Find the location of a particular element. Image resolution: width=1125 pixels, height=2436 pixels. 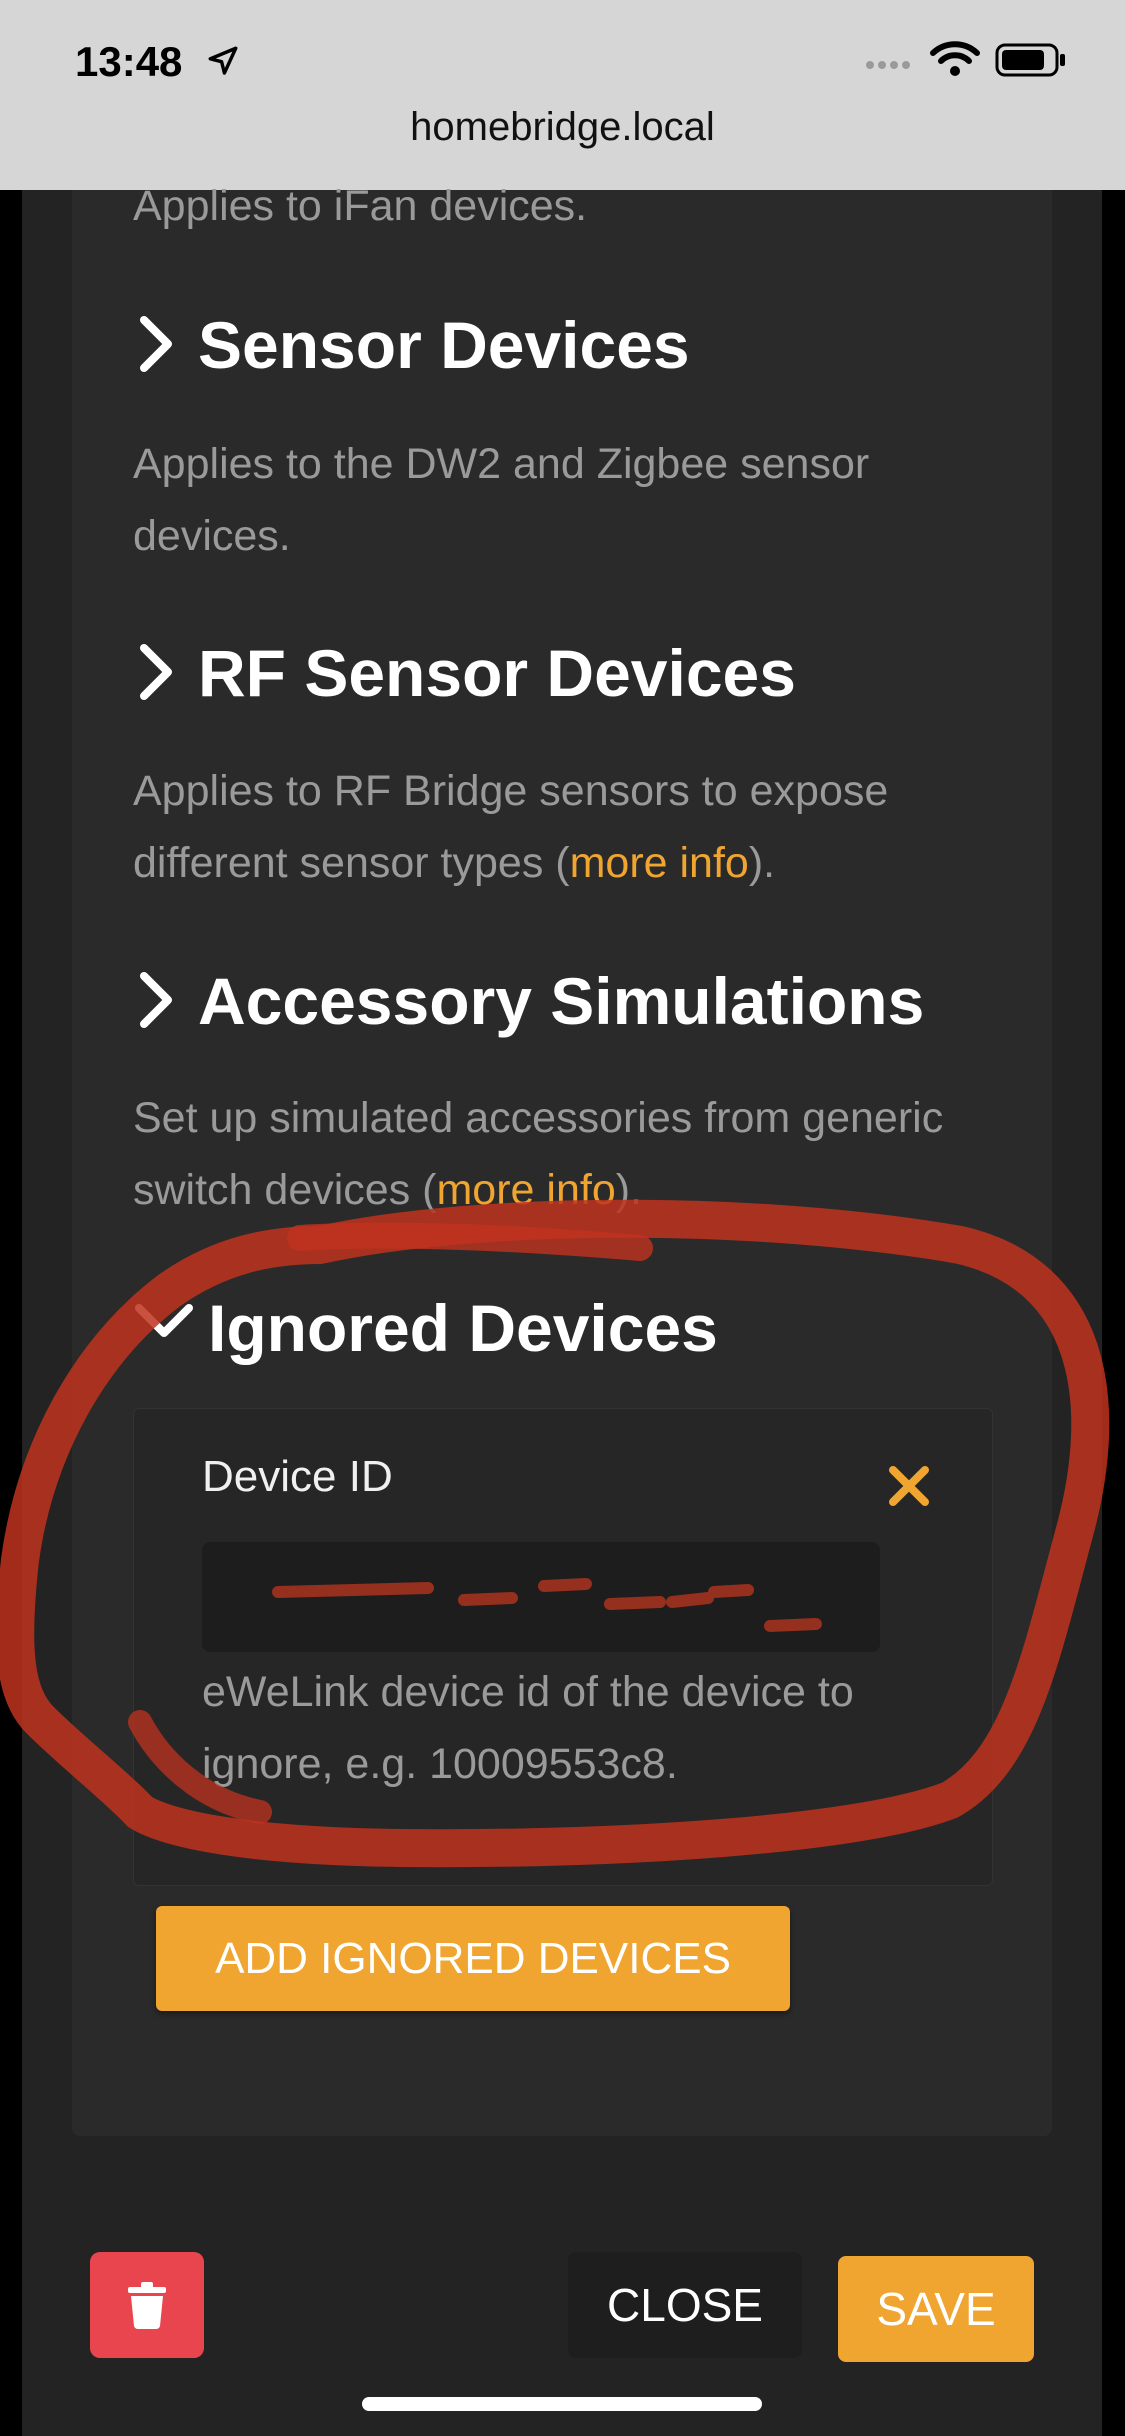

clock-time: 13:48 is located at coordinates (129, 61).